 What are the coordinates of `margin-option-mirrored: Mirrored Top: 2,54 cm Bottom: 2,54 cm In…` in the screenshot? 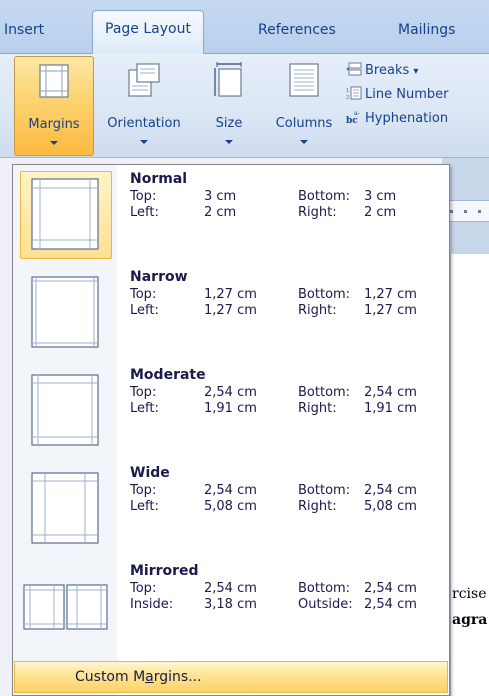 It's located at (231, 607).